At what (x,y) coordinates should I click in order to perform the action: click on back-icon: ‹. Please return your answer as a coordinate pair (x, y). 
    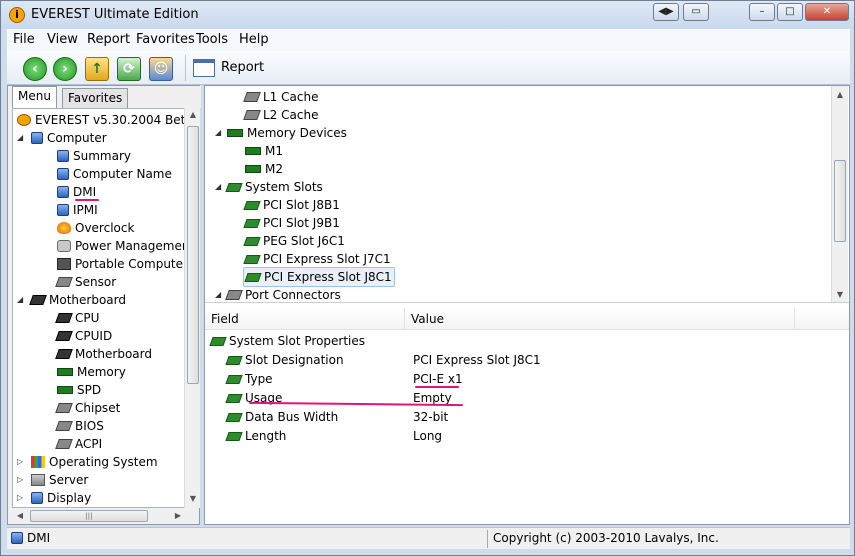
    Looking at the image, I should click on (35, 69).